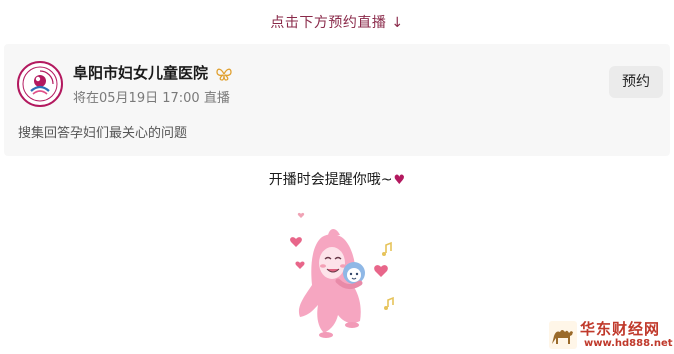 The image size is (674, 354). What do you see at coordinates (103, 133) in the screenshot?
I see `live-description: 搜集回答孕妇们最关心的问题` at bounding box center [103, 133].